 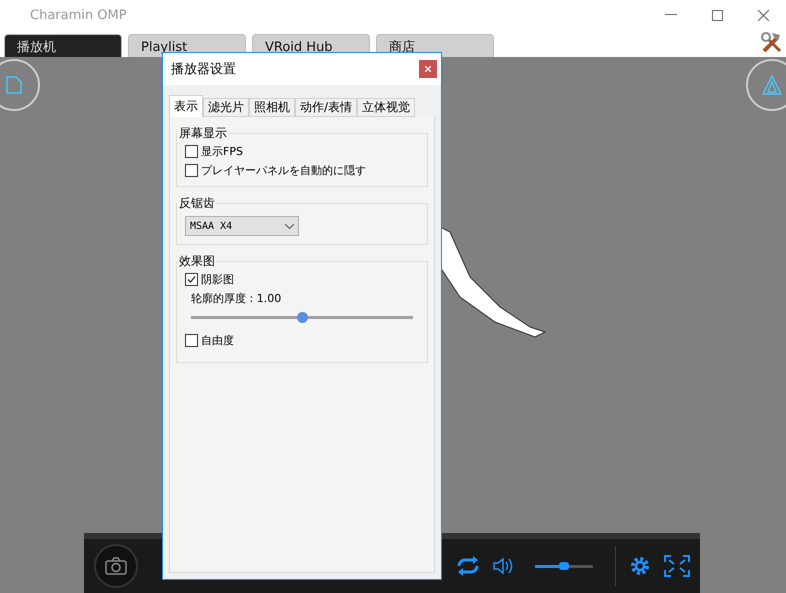 What do you see at coordinates (302, 170) in the screenshot?
I see `checkbox: プレイヤーパネルを自動的に隠す` at bounding box center [302, 170].